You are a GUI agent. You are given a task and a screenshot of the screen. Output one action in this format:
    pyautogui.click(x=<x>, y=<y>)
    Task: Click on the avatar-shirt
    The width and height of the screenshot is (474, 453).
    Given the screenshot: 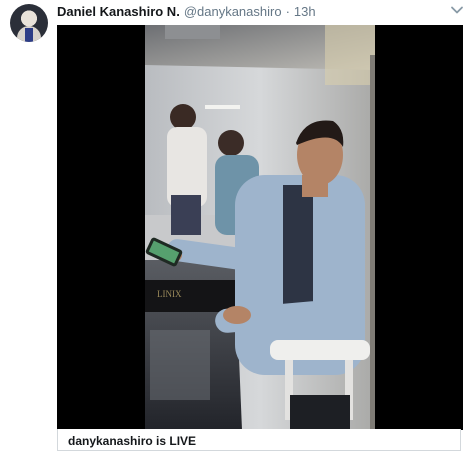 What is the action you would take?
    pyautogui.click(x=29, y=35)
    